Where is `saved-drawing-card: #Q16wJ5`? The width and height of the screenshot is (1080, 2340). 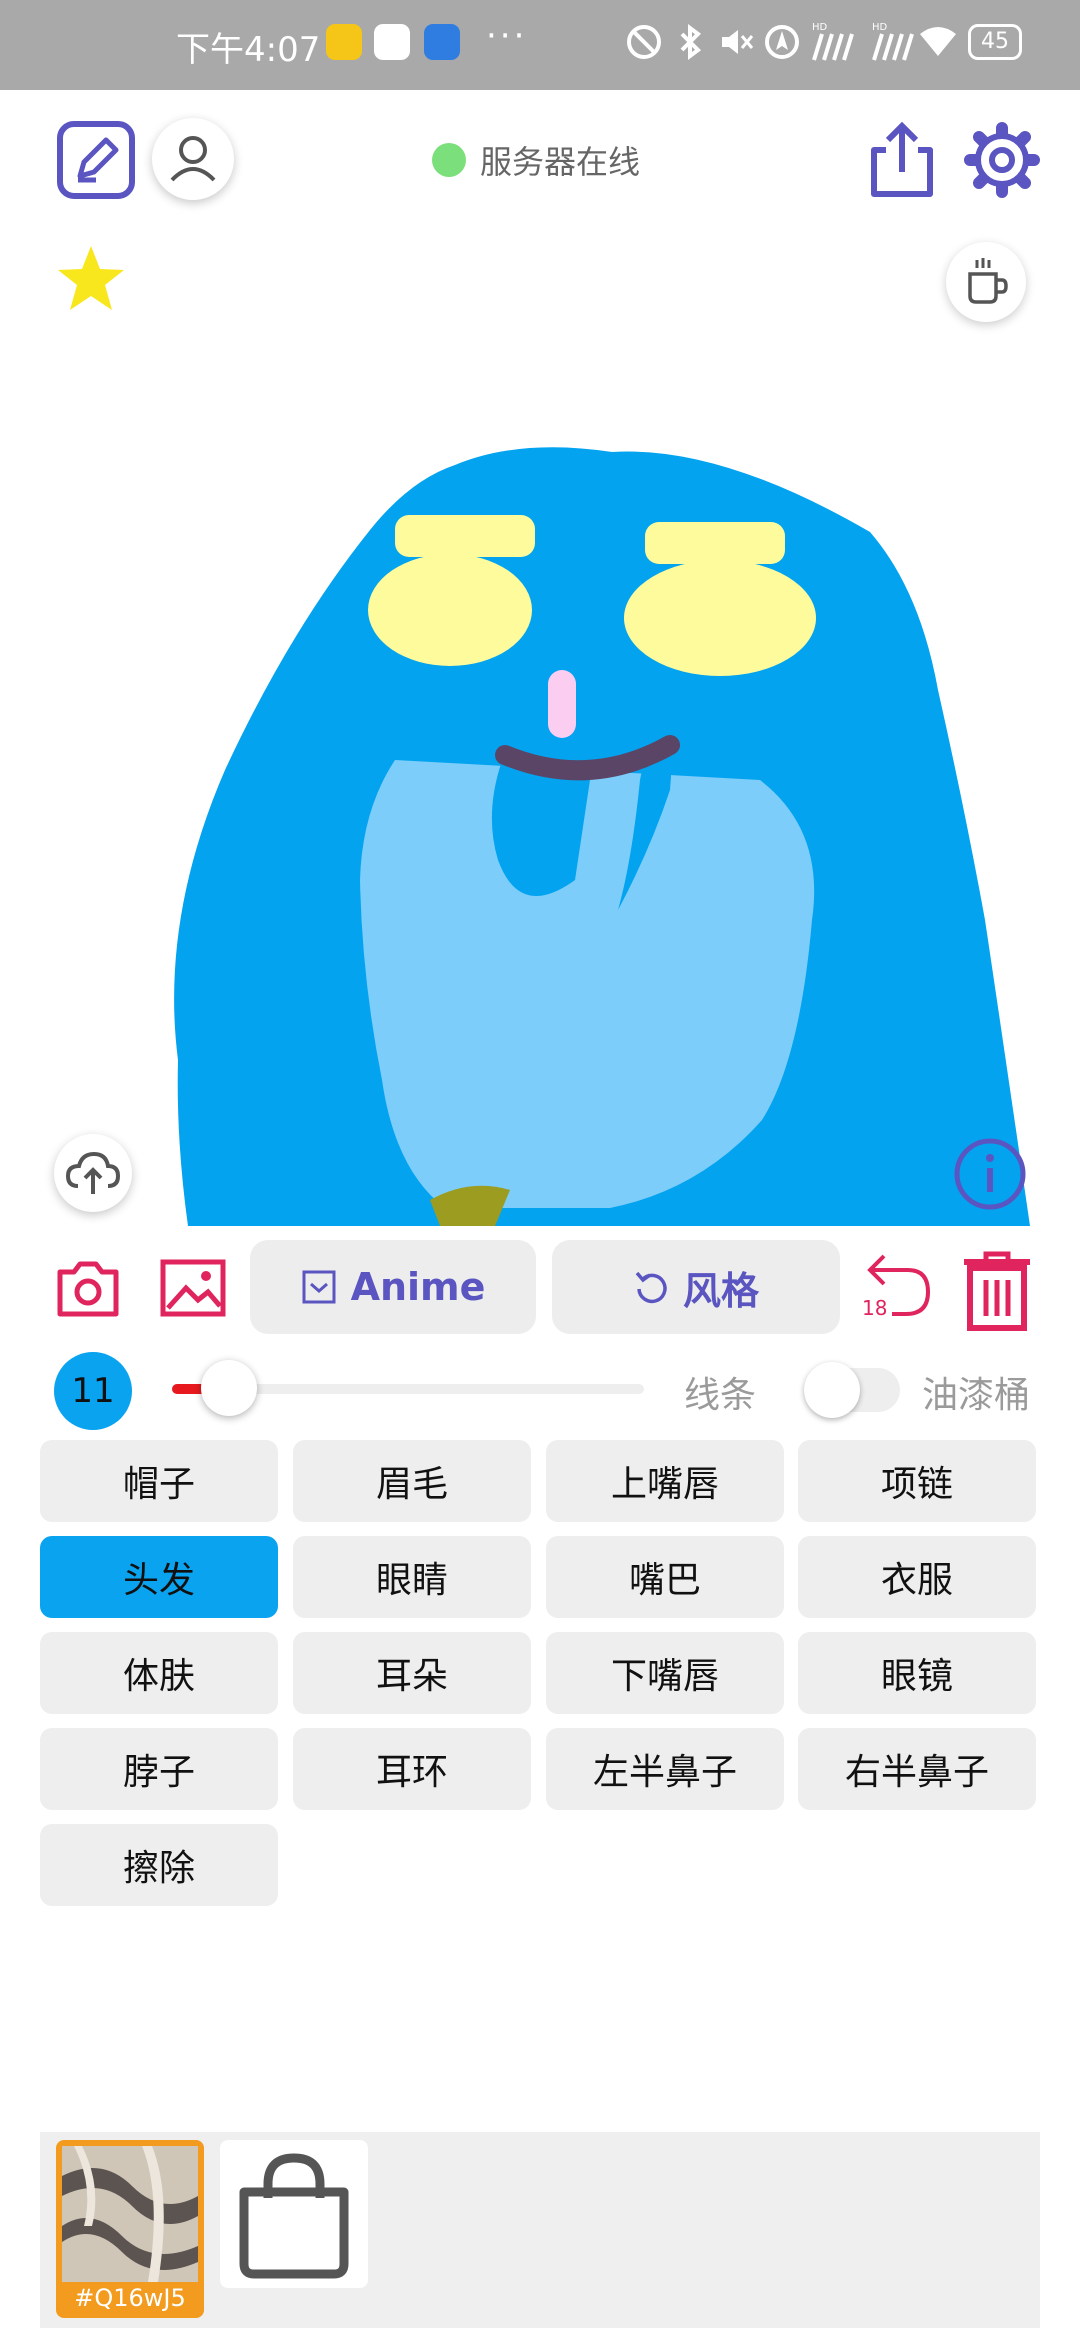
saved-drawing-card: #Q16wJ5 is located at coordinates (130, 2229).